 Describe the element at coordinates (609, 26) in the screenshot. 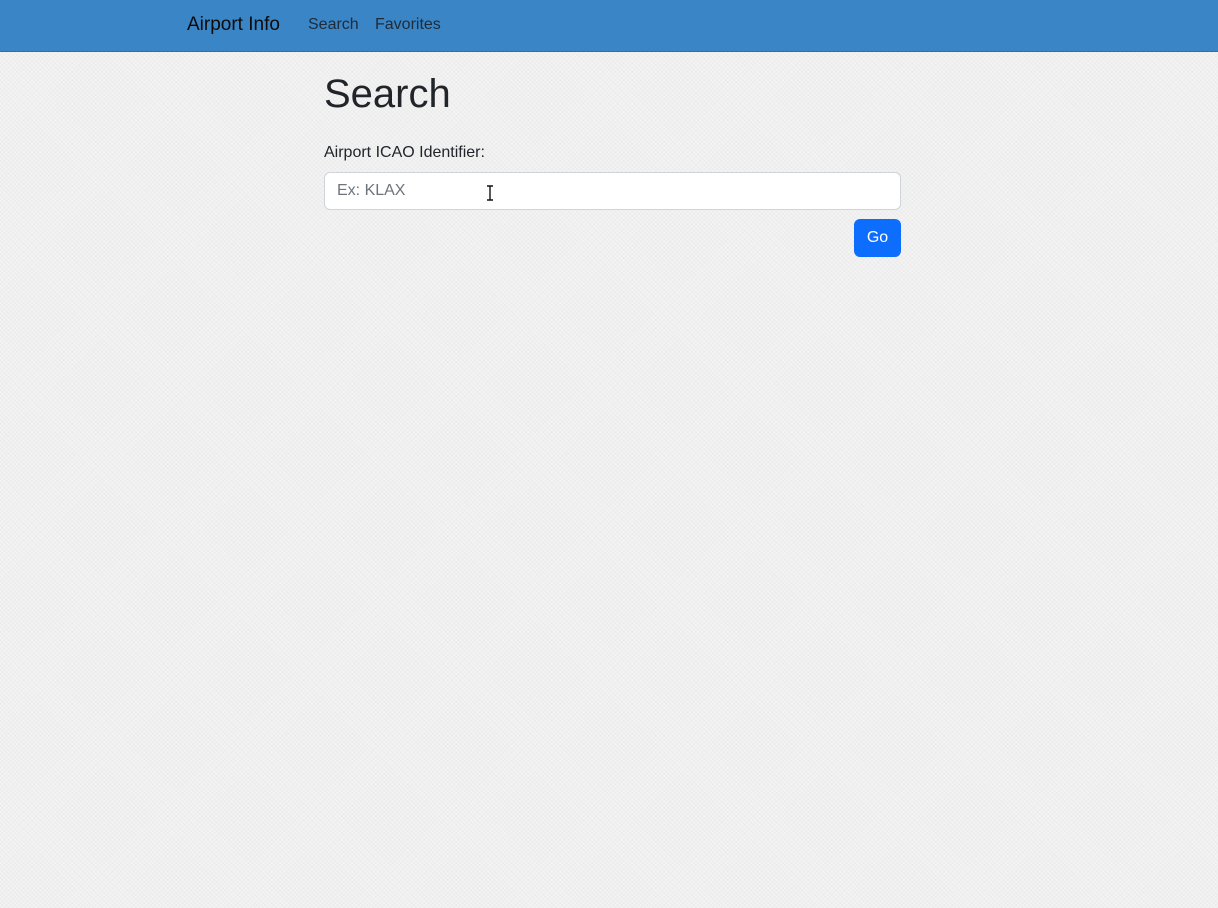

I see `top-navbar: Airport Info Search Favorites` at that location.